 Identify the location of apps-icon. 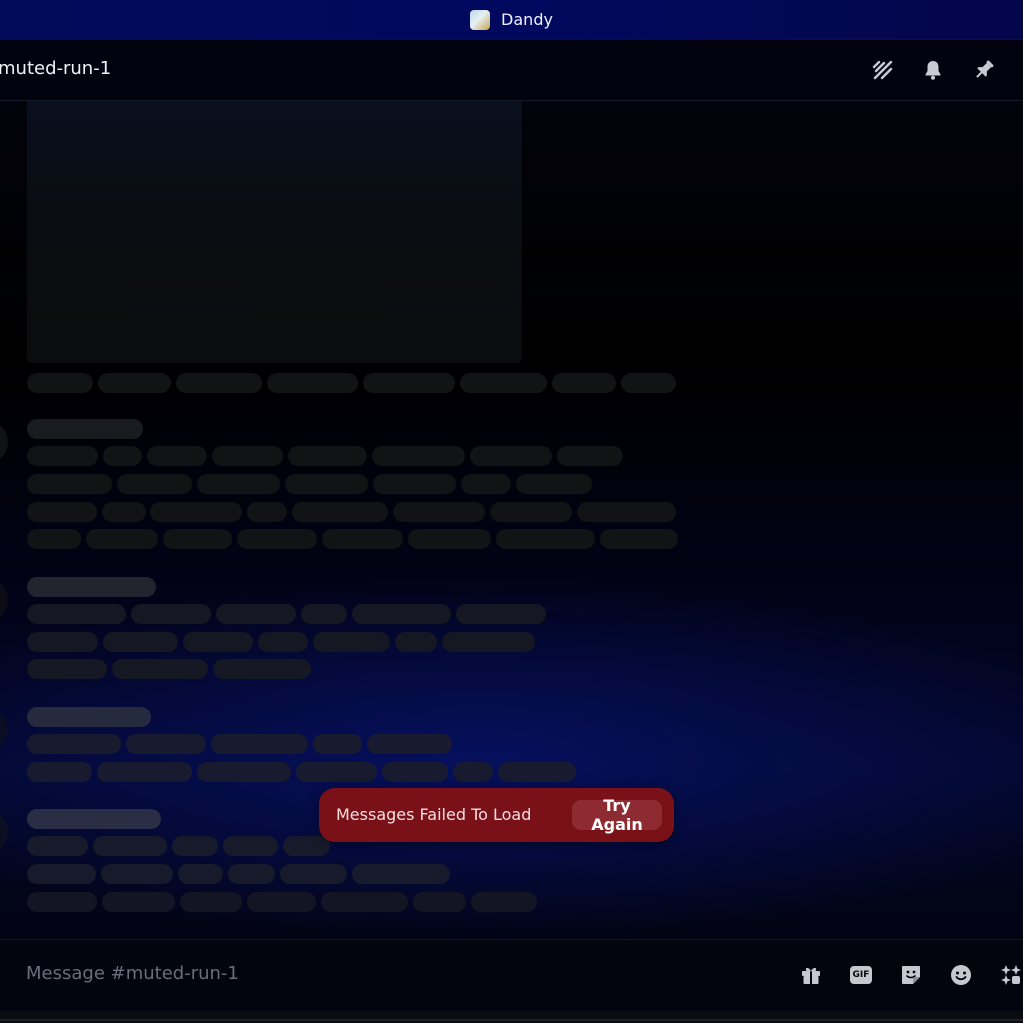
(1010, 975).